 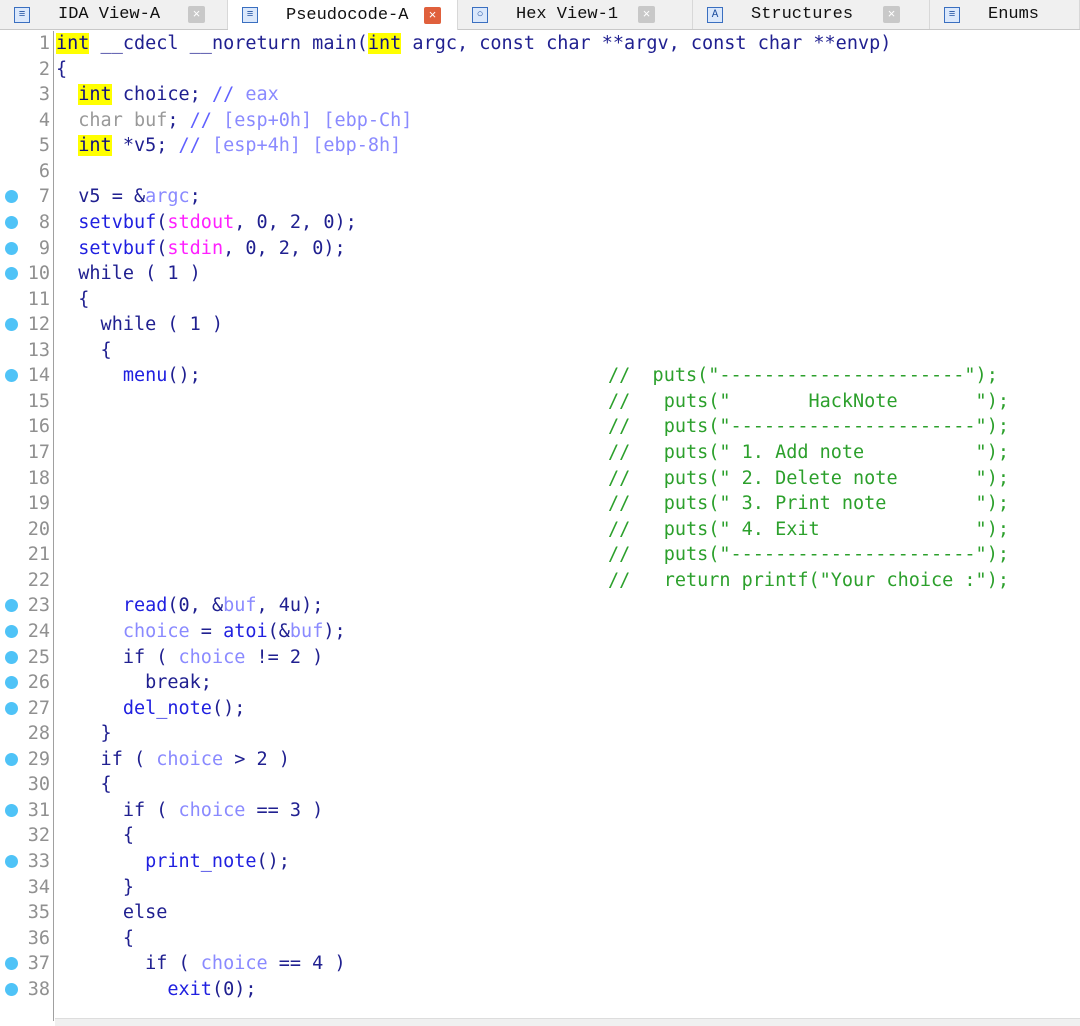 What do you see at coordinates (808, 504) in the screenshot?
I see `code-comment: // puts(" 3. Print note ");` at bounding box center [808, 504].